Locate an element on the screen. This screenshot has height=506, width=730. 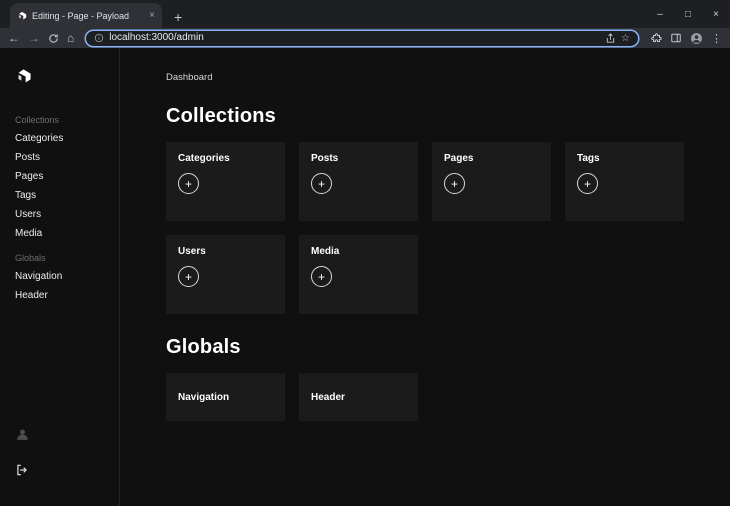
address-bar: localhost:3000/admin ☆ is located at coordinates (362, 38).